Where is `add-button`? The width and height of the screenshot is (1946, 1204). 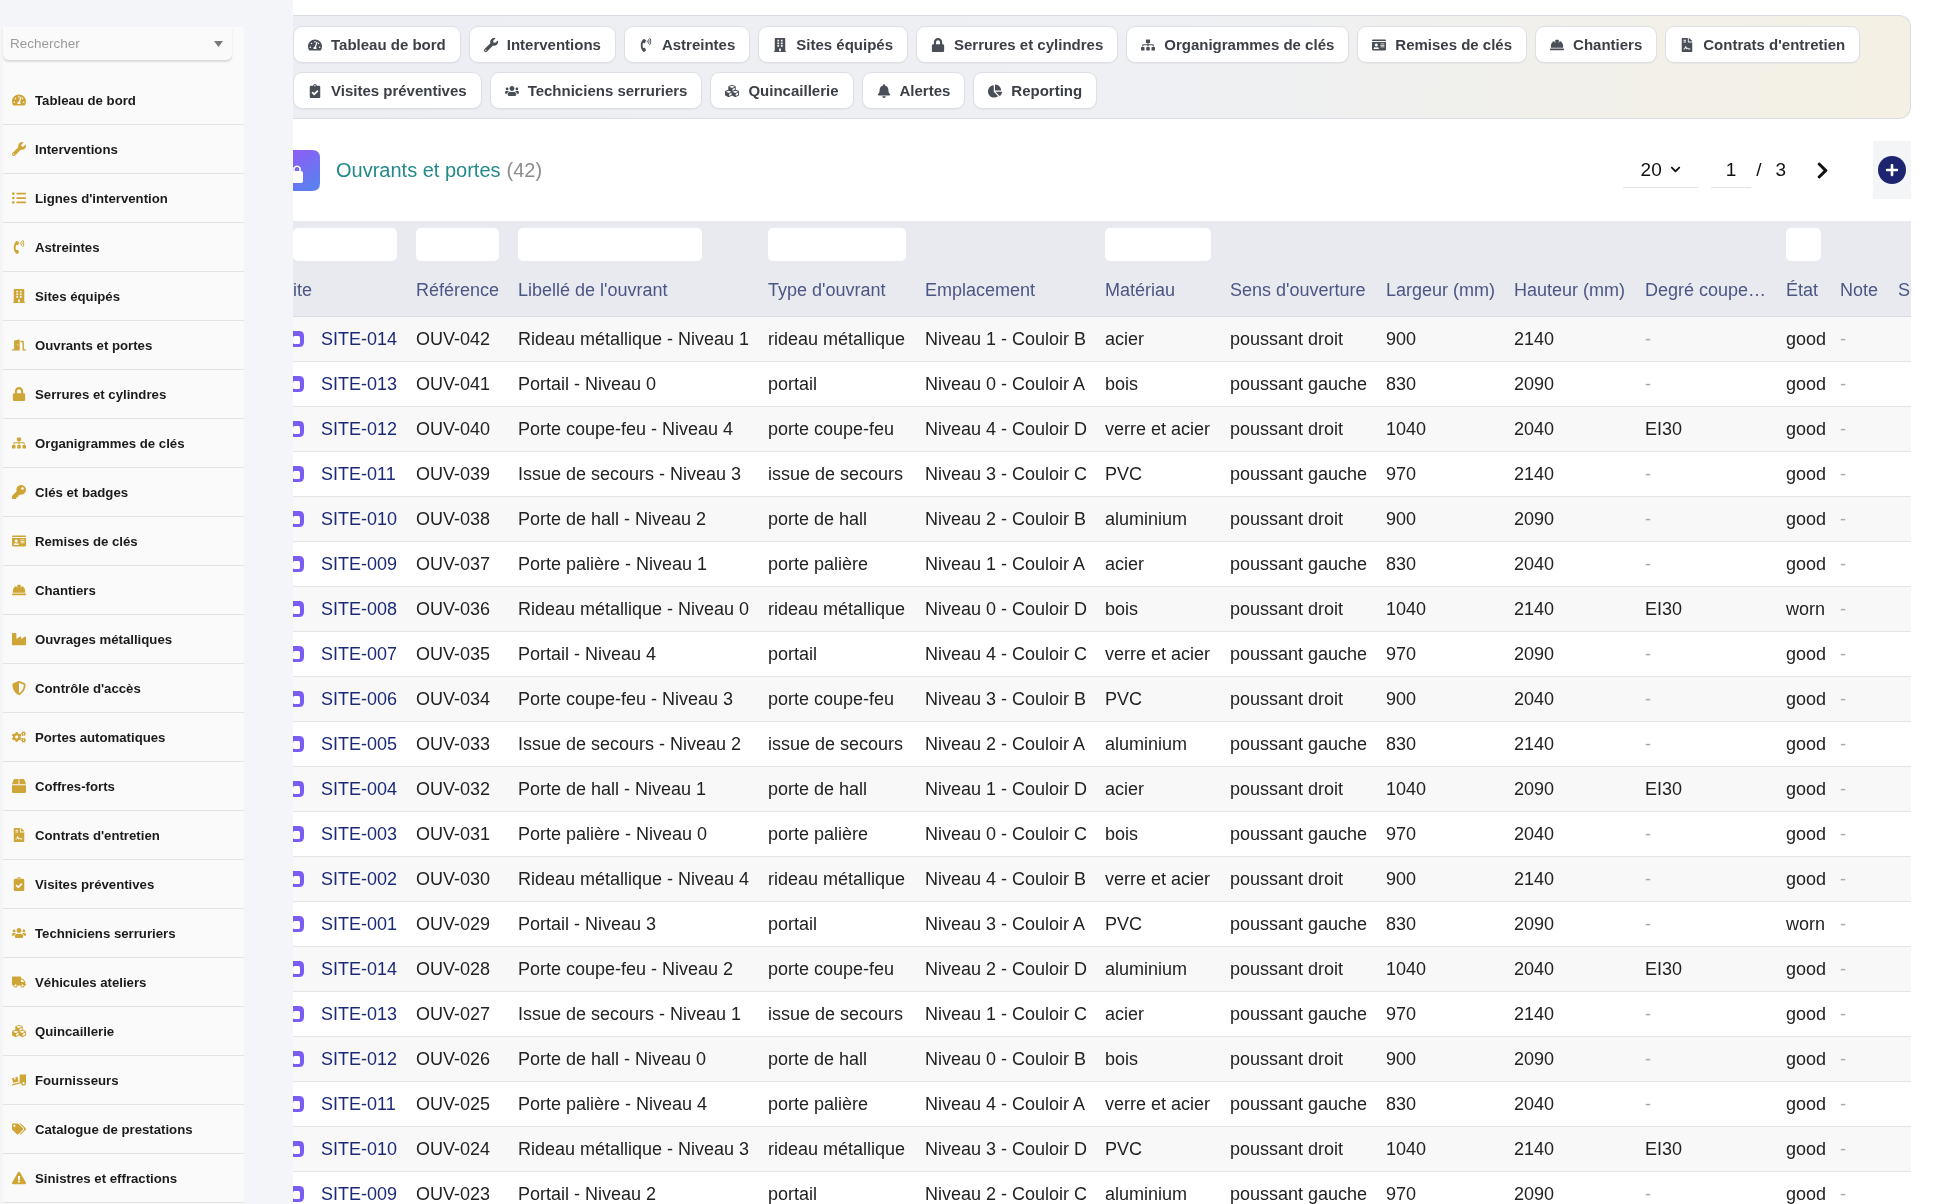 add-button is located at coordinates (1892, 170).